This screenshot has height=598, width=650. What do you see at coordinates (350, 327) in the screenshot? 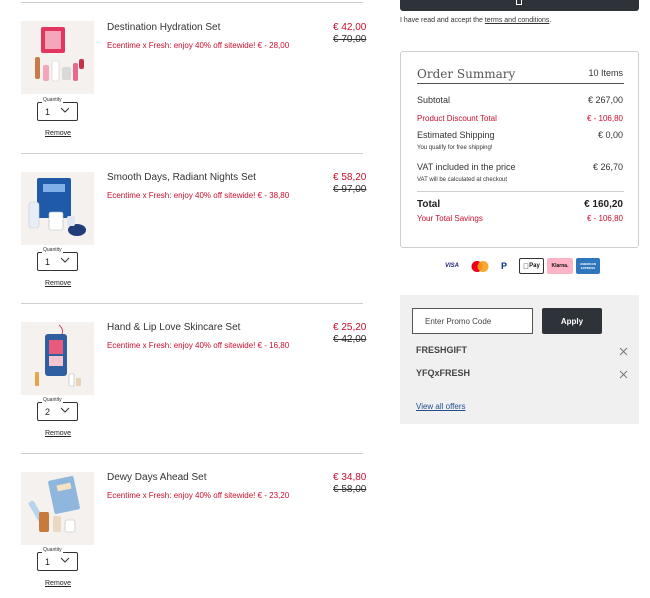
I see `sale-price: € 25,20` at bounding box center [350, 327].